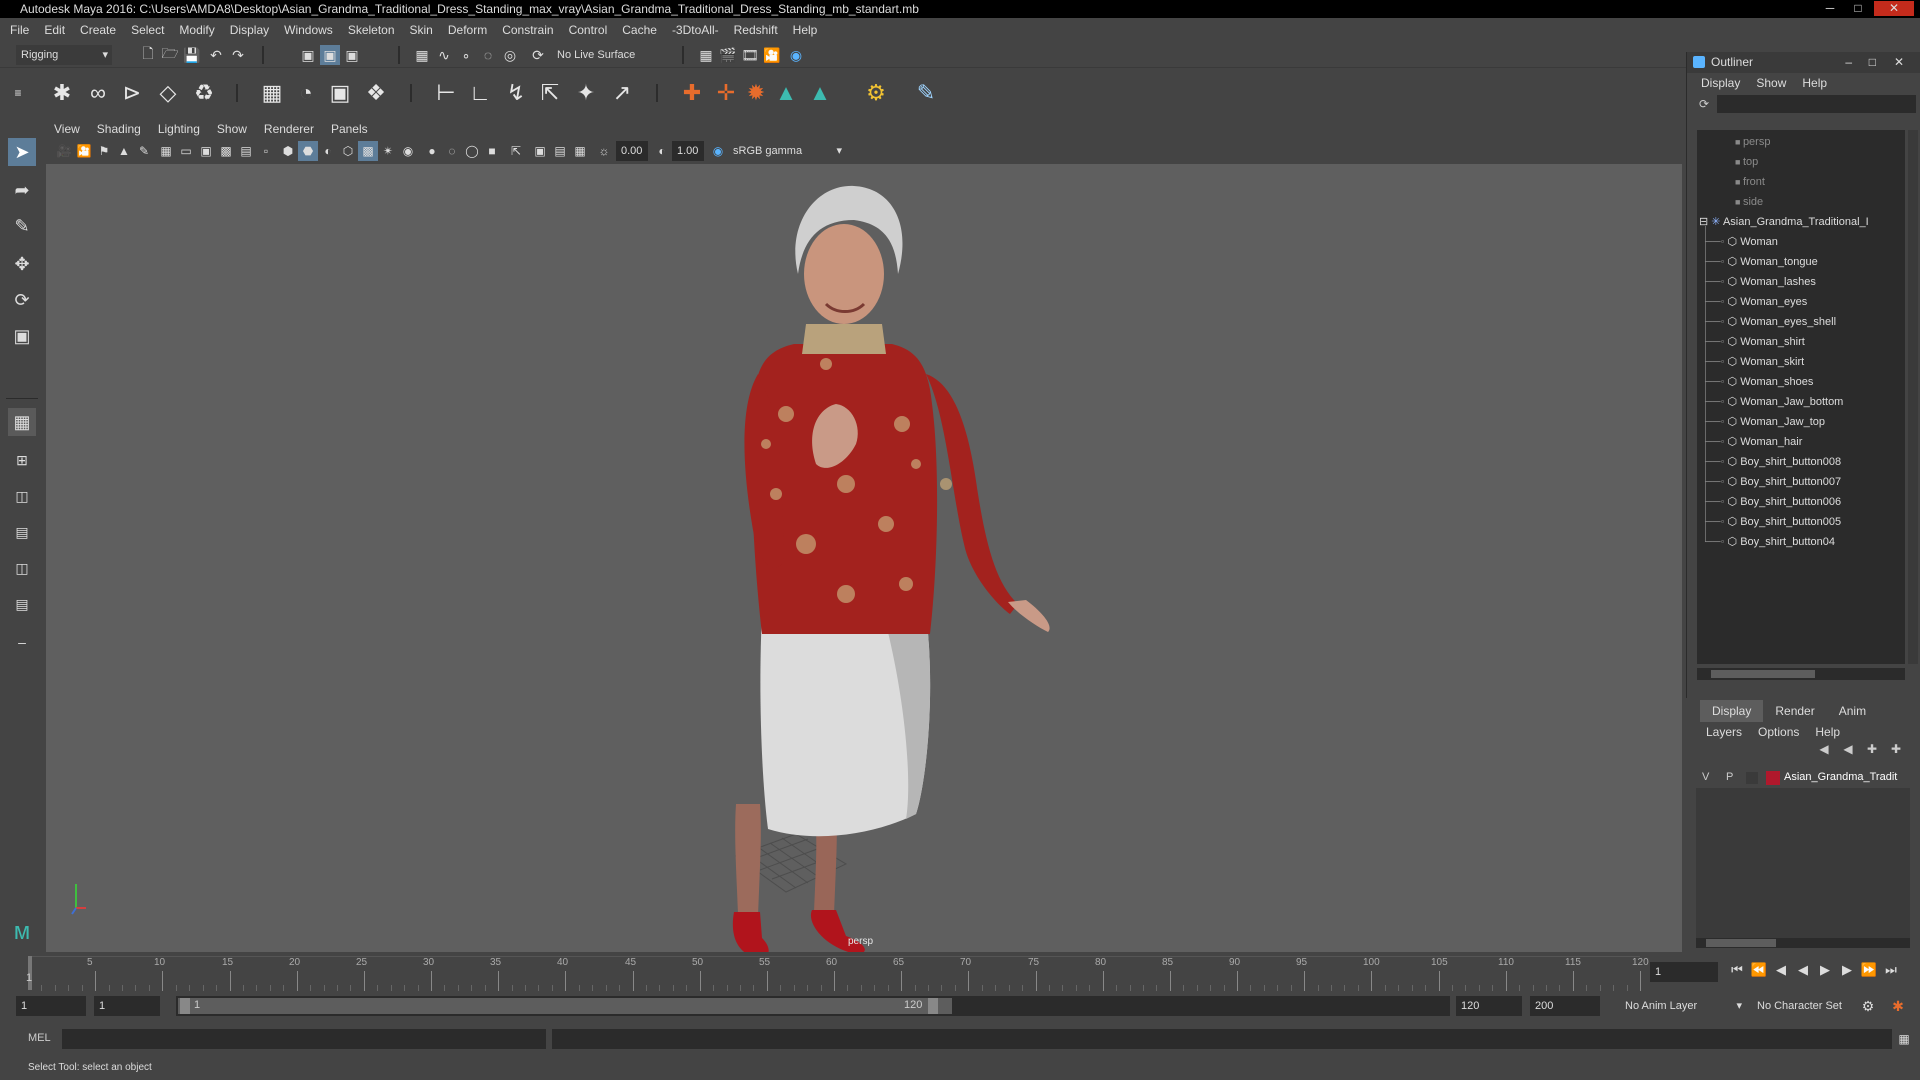 This screenshot has height=1080, width=1920. I want to click on outliner-mesh-row: ──◦ ⬡ Woman, so click(1741, 242).